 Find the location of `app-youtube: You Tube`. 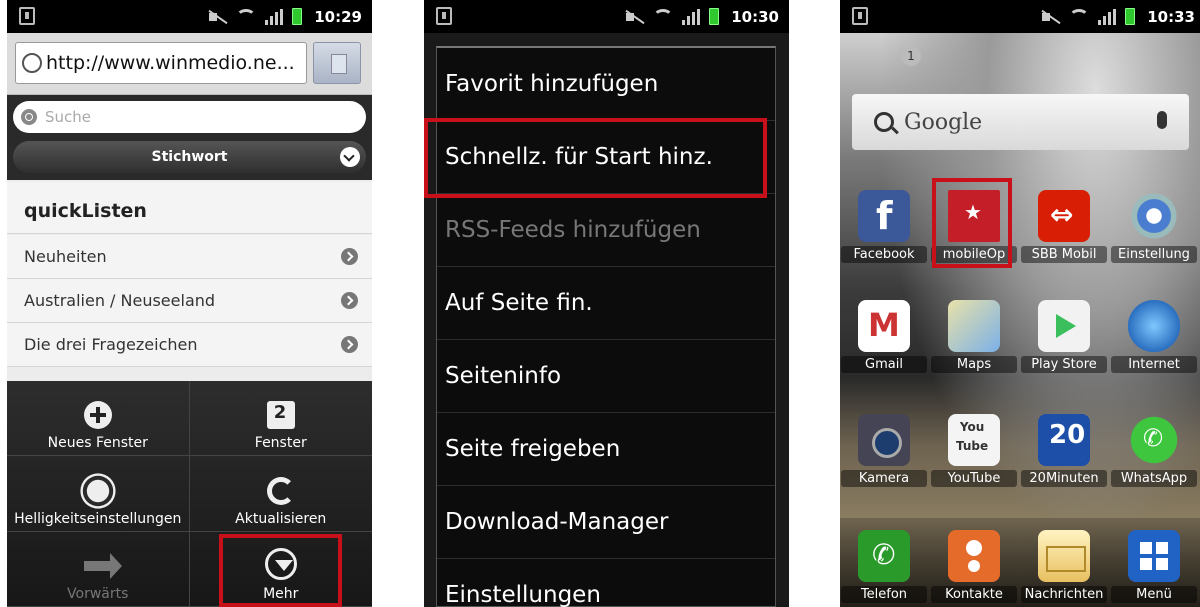

app-youtube: You Tube is located at coordinates (974, 450).